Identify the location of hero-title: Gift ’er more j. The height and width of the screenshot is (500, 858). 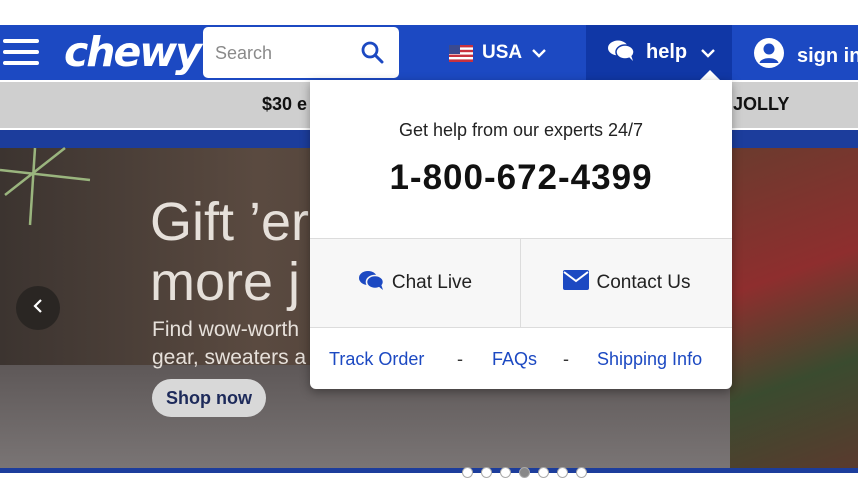
(229, 252).